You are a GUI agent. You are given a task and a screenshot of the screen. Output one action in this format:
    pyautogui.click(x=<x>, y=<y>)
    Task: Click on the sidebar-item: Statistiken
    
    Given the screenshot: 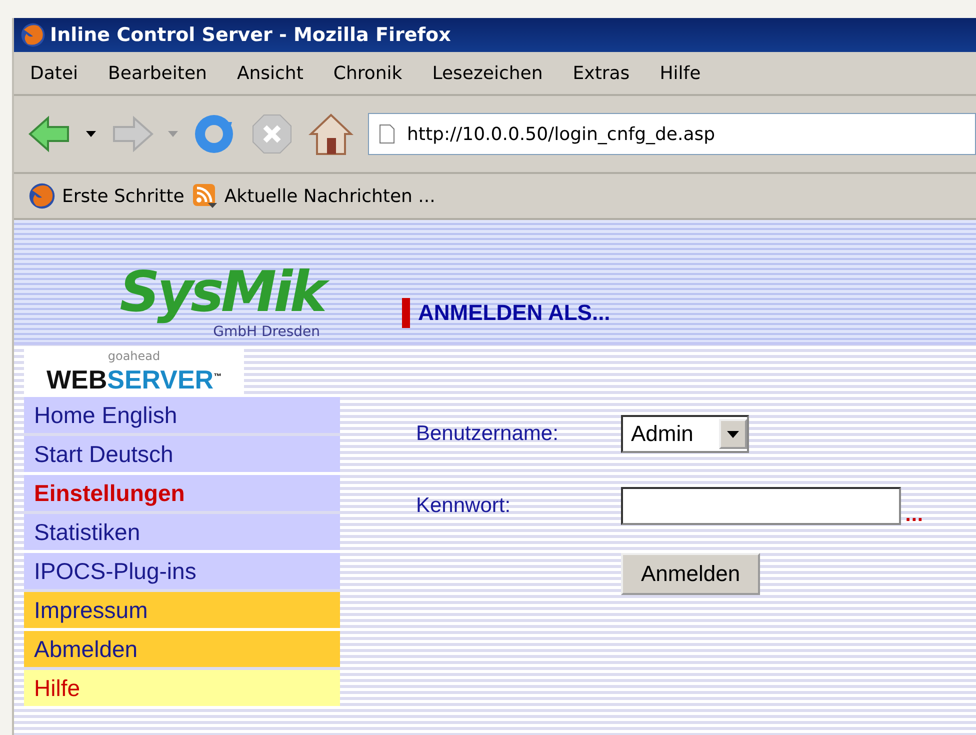 What is the action you would take?
    pyautogui.click(x=182, y=532)
    